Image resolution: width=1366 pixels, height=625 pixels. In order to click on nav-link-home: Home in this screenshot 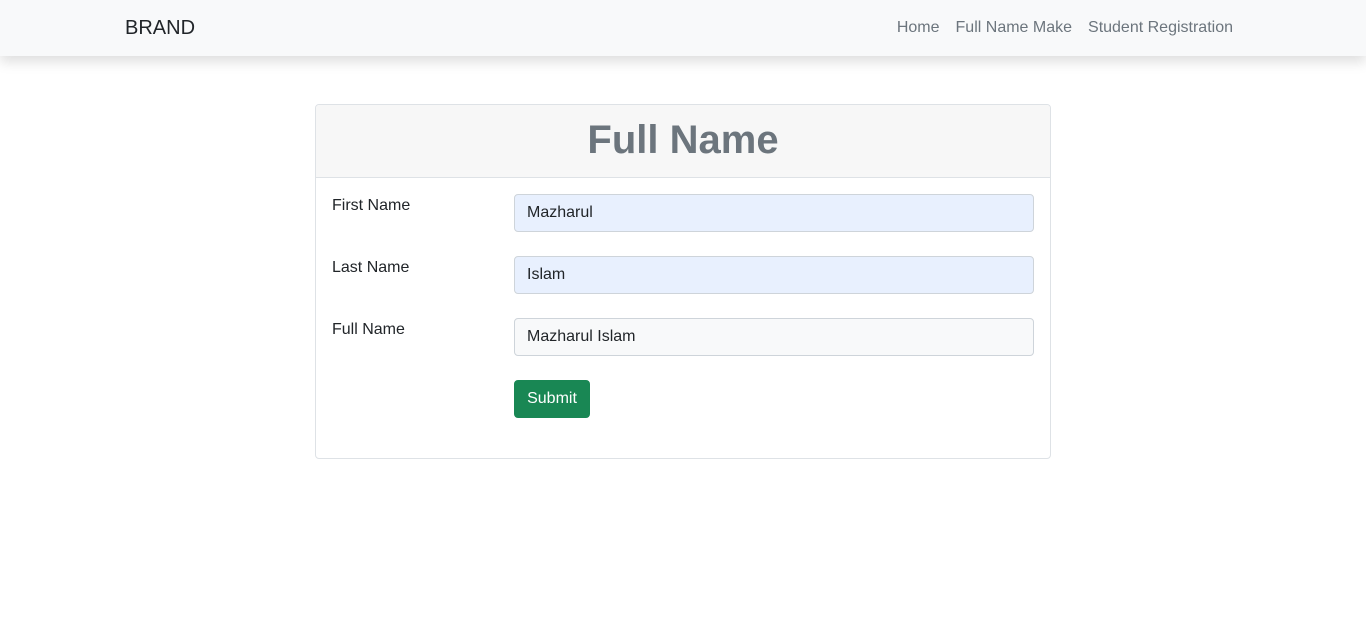, I will do `click(918, 28)`.